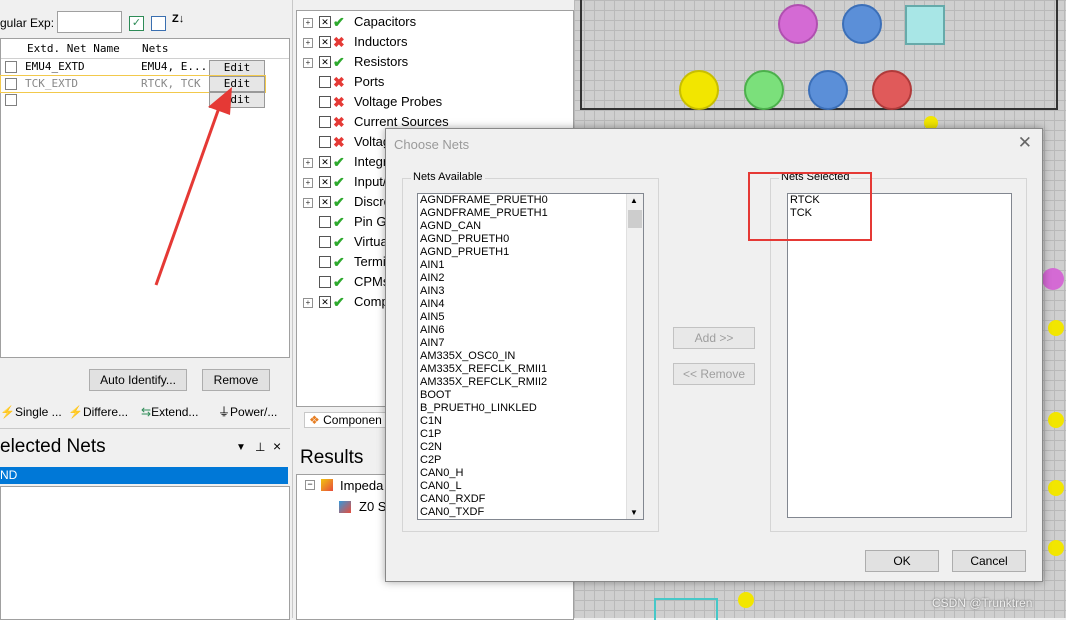 The image size is (1066, 620). What do you see at coordinates (530, 265) in the screenshot?
I see `list-item: AIN1` at bounding box center [530, 265].